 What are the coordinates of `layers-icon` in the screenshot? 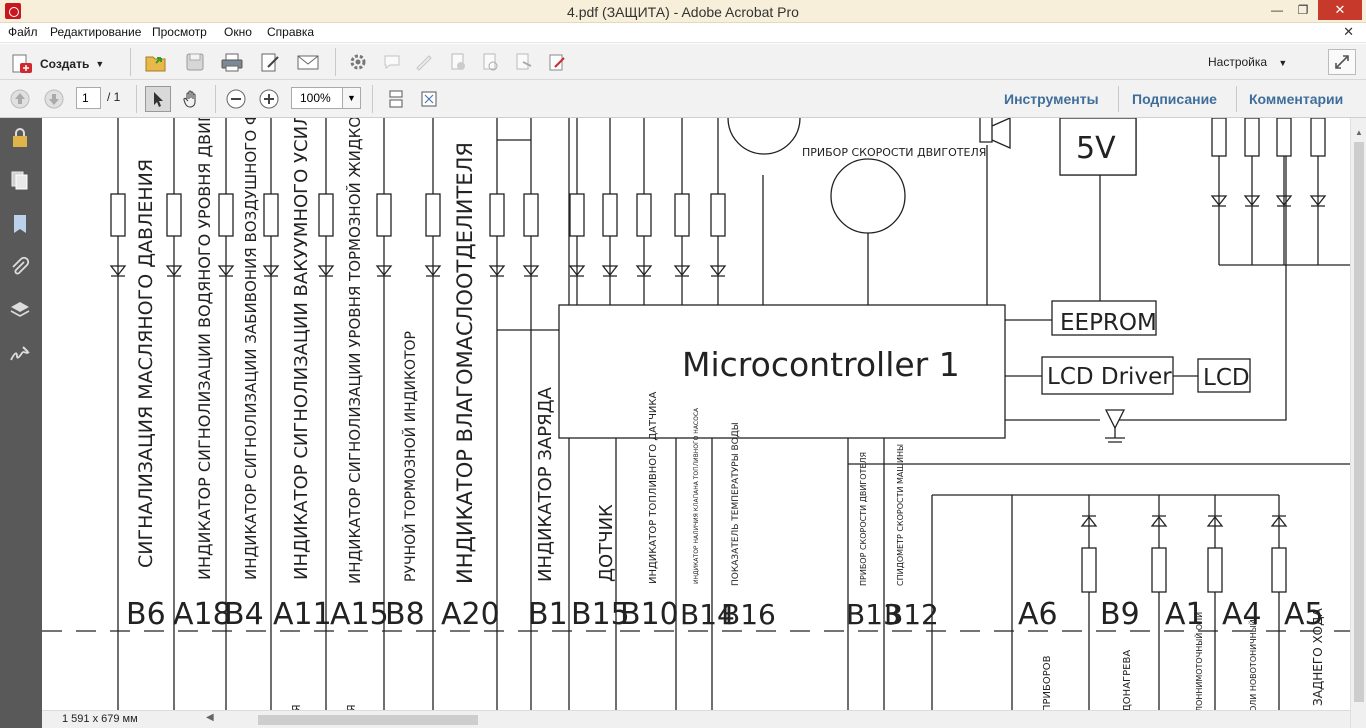 It's located at (20, 310).